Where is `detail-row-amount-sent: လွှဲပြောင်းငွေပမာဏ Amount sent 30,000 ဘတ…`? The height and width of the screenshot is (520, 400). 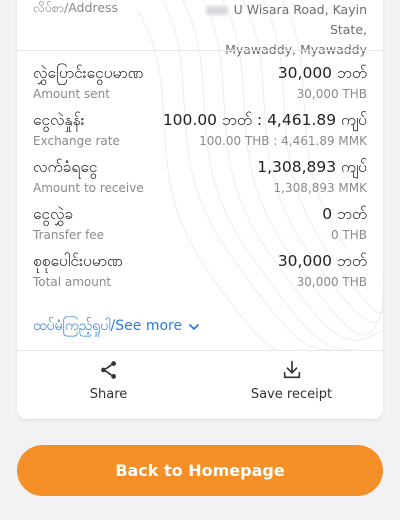 detail-row-amount-sent: လွှဲပြောင်းငွေပမာဏ Amount sent 30,000 ဘတ… is located at coordinates (200, 86).